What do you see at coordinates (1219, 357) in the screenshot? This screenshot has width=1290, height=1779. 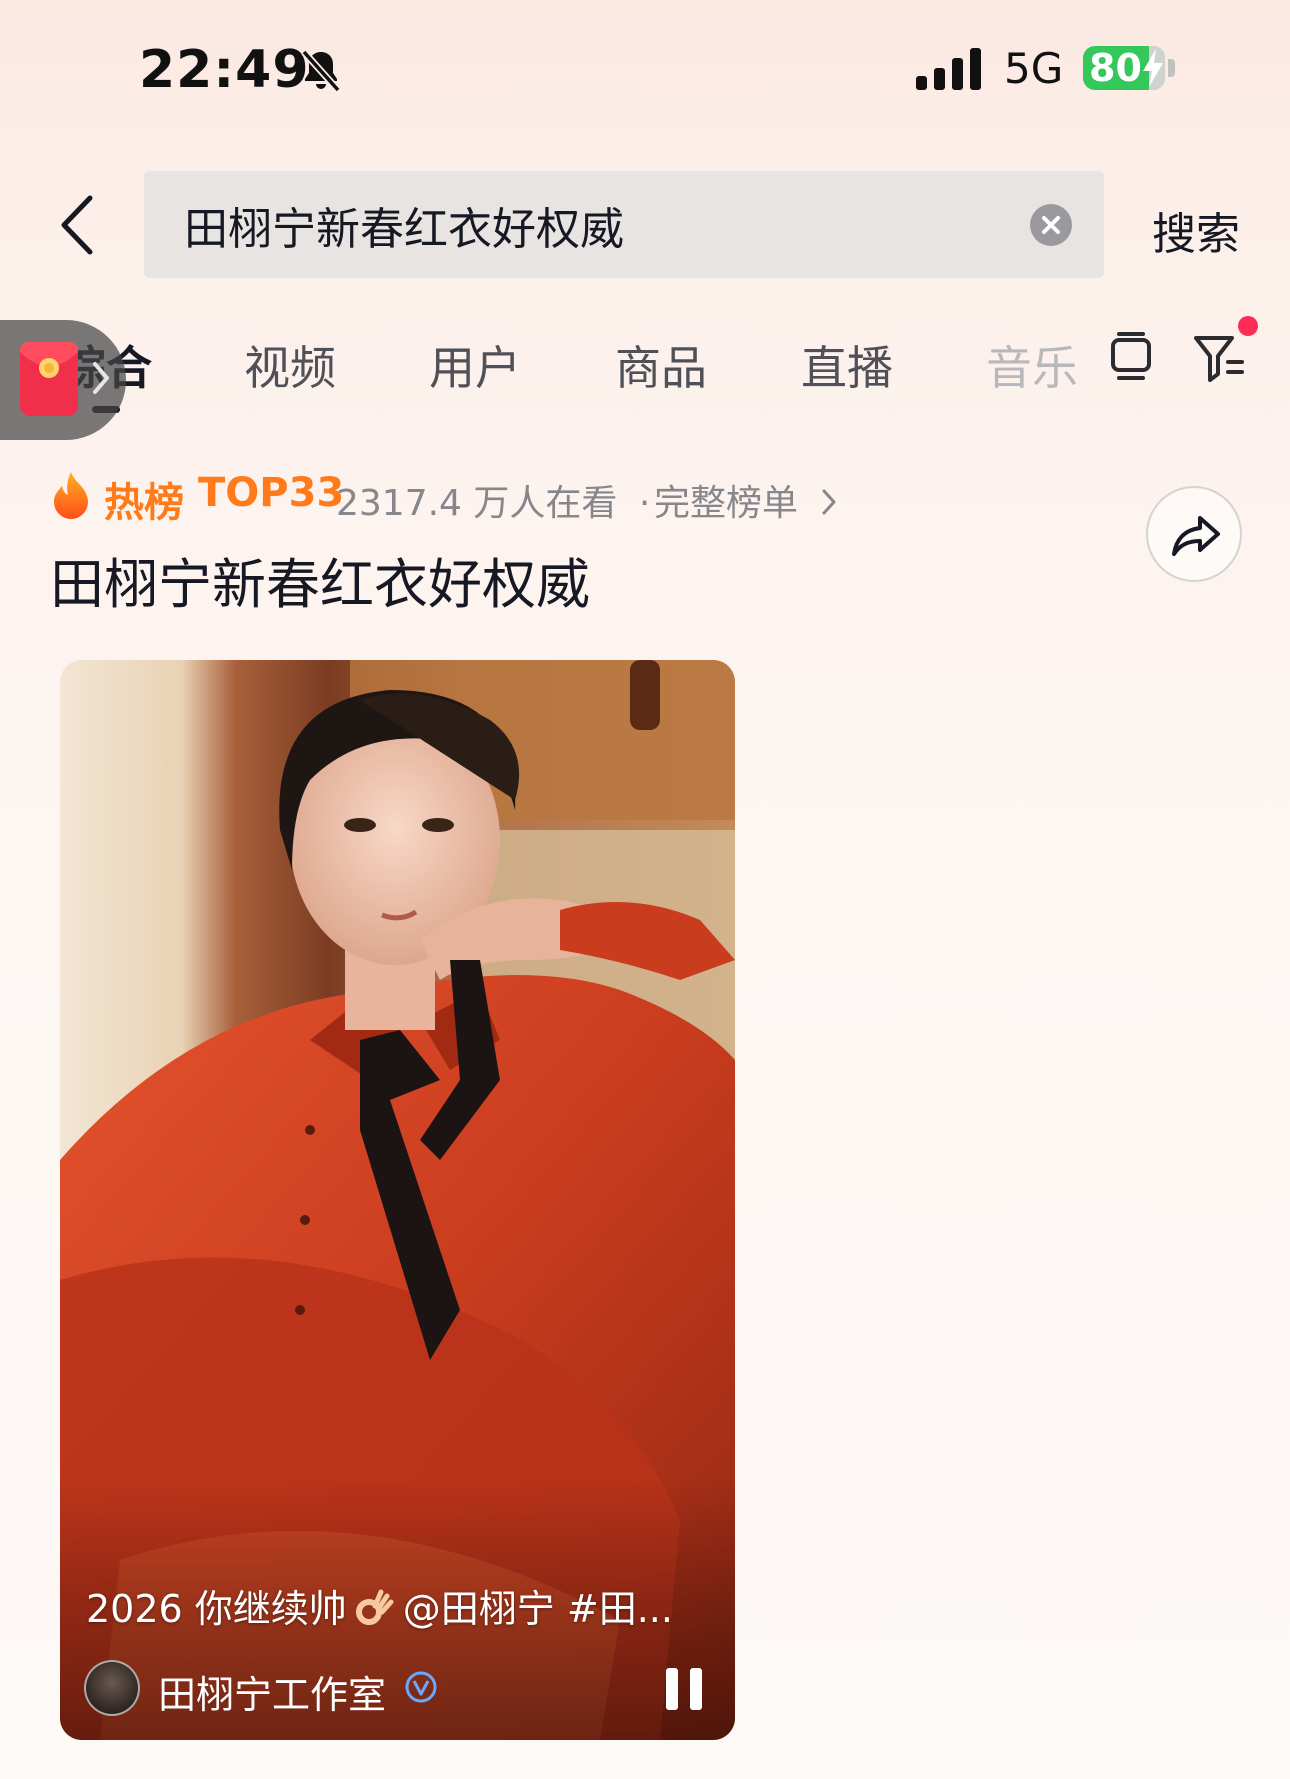 I see `filter-icon` at bounding box center [1219, 357].